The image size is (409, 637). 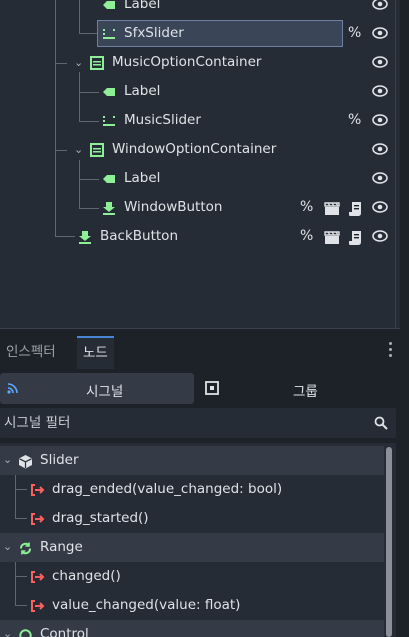 I want to click on dock-menu-kebab-icon, so click(x=391, y=351).